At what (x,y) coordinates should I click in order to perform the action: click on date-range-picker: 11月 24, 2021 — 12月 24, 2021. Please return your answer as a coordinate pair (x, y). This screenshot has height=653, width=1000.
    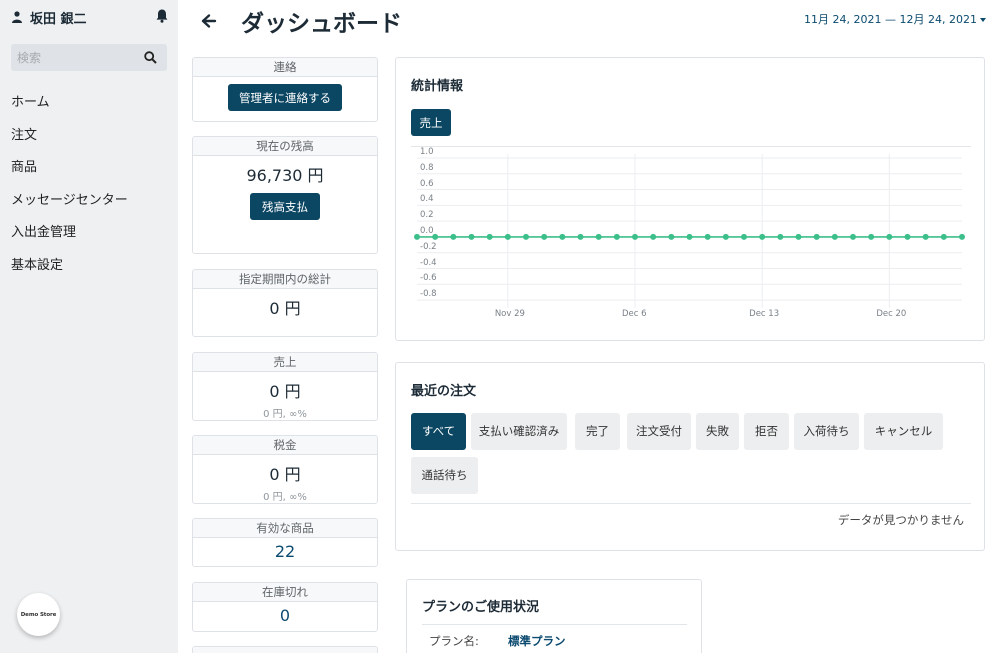
    Looking at the image, I should click on (895, 19).